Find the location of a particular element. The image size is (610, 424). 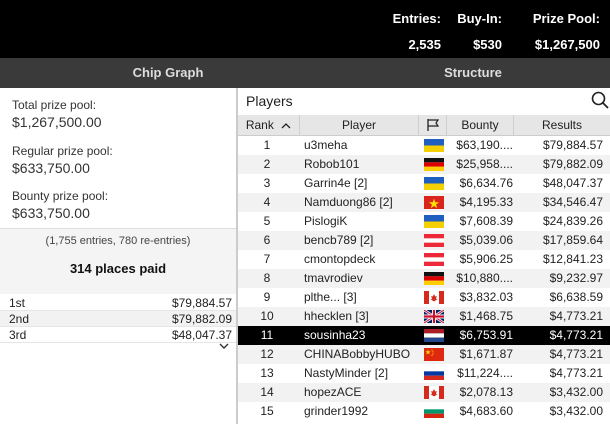

results-column-header: Results is located at coordinates (562, 125).